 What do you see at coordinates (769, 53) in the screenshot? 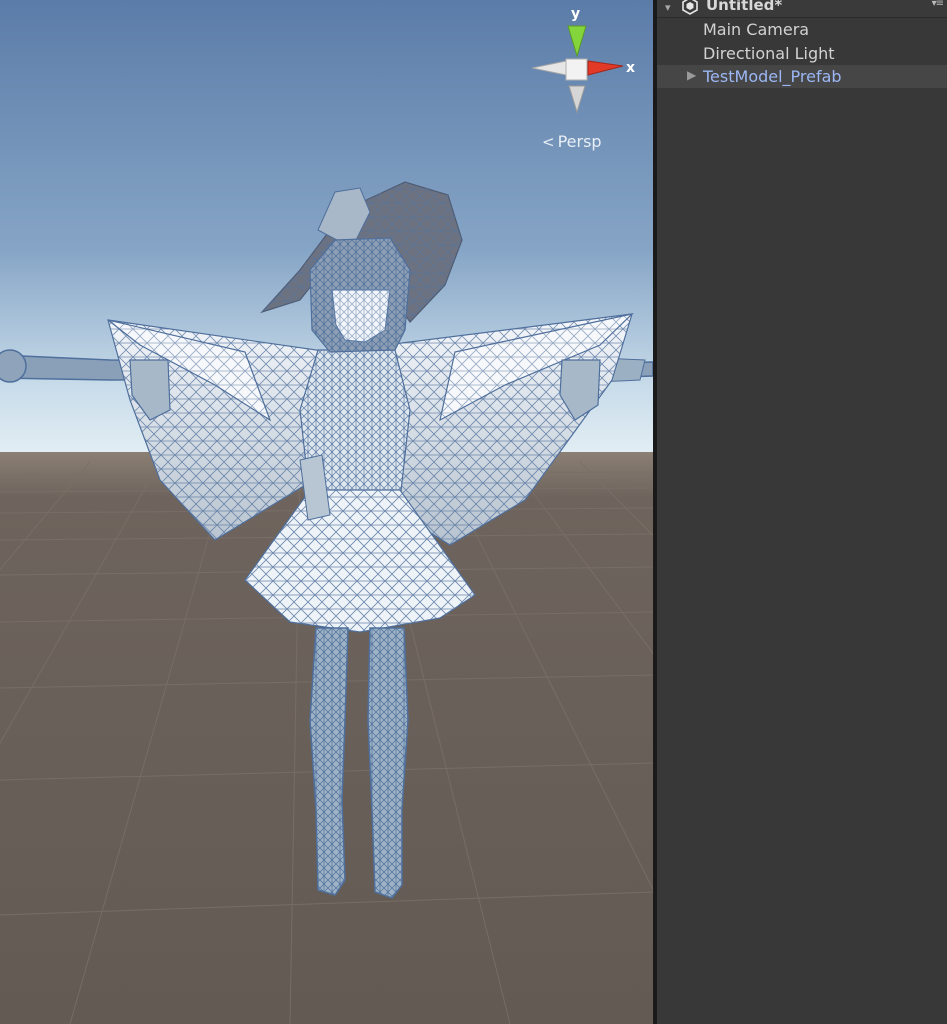
I see `hierarchy-item-label: Directional Light` at bounding box center [769, 53].